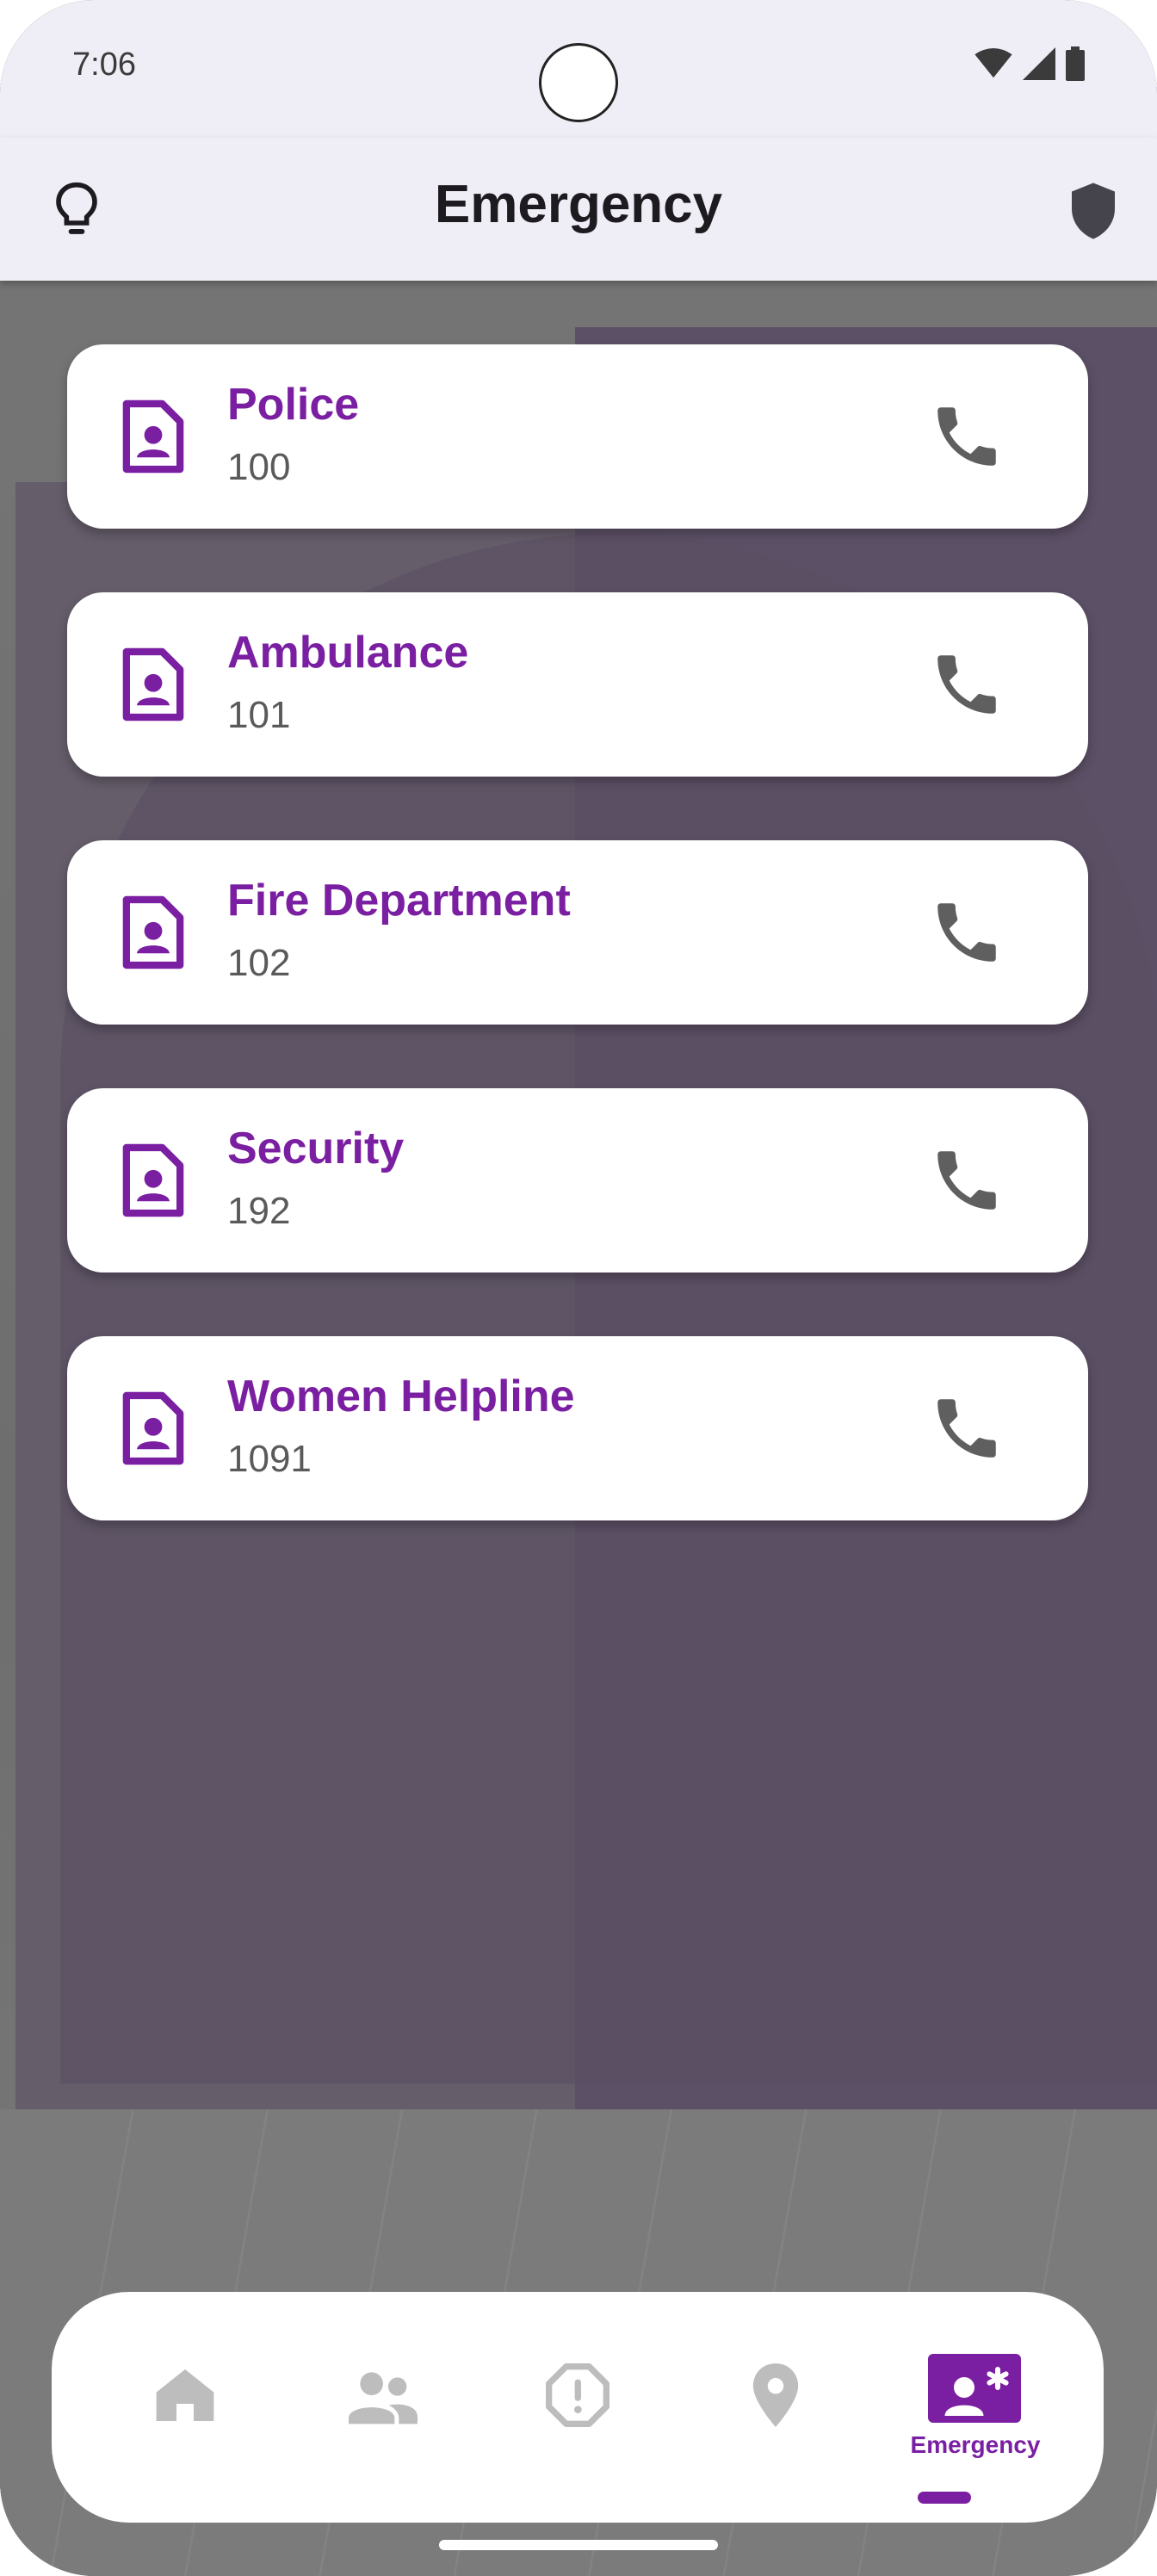 The image size is (1157, 2576). I want to click on nav-alert, so click(578, 2395).